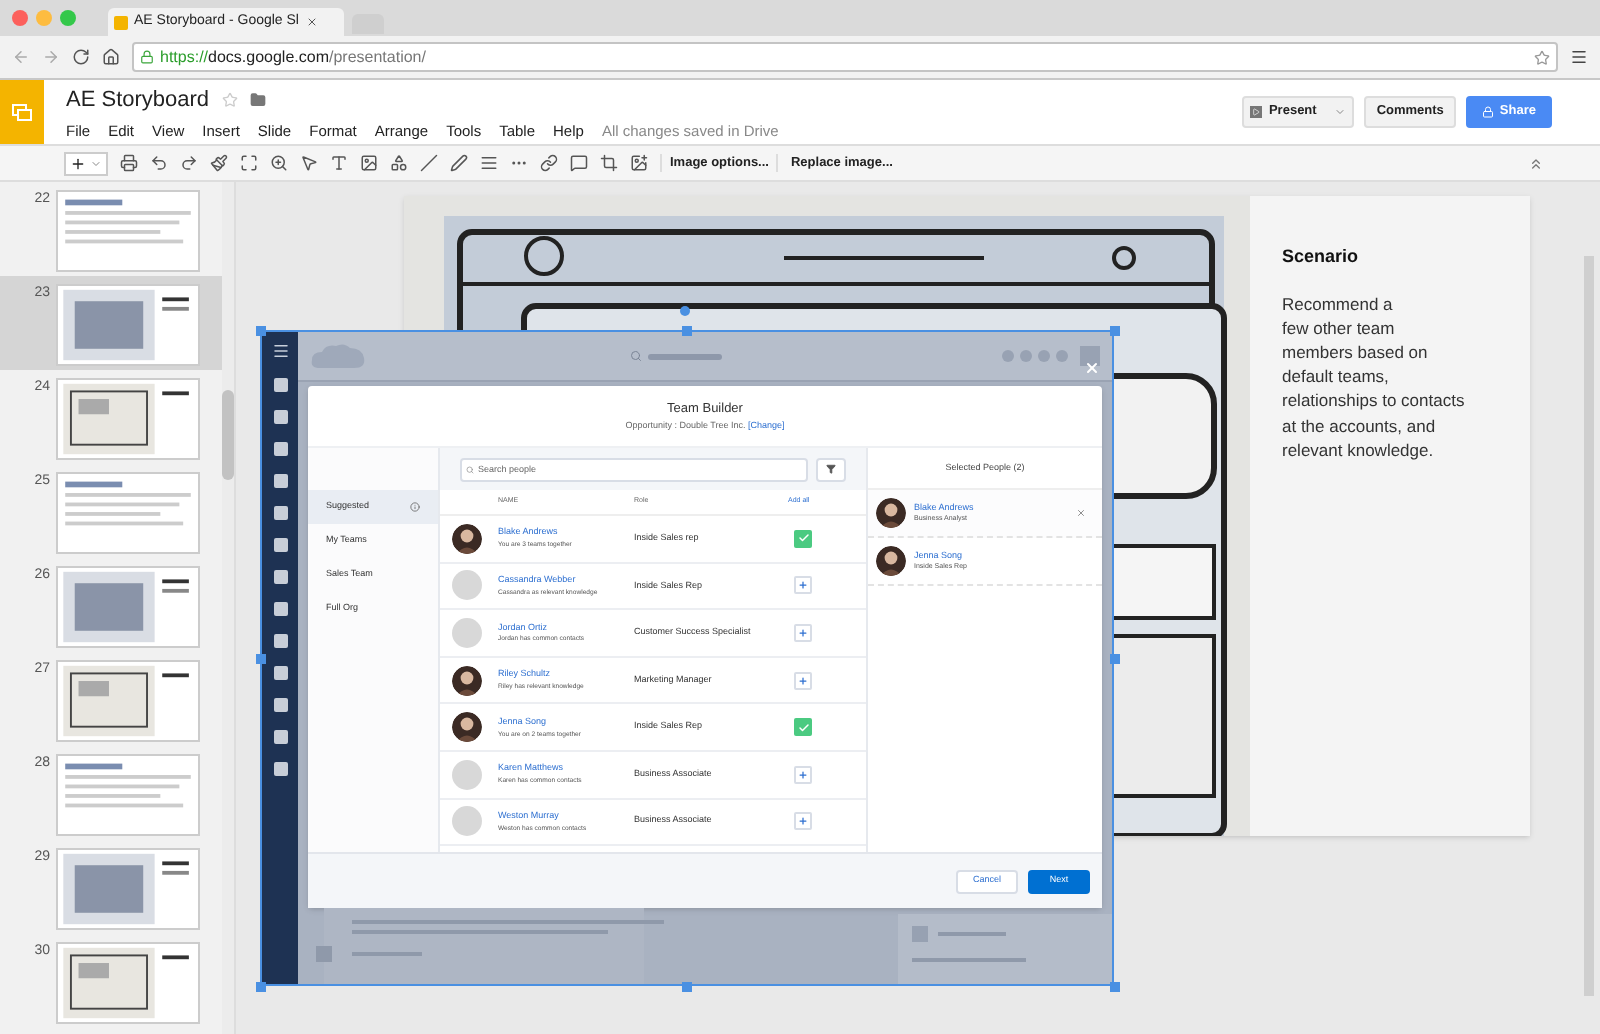 The height and width of the screenshot is (1034, 1600). Describe the element at coordinates (1321, 257) in the screenshot. I see `slide-heading: Scenario` at that location.